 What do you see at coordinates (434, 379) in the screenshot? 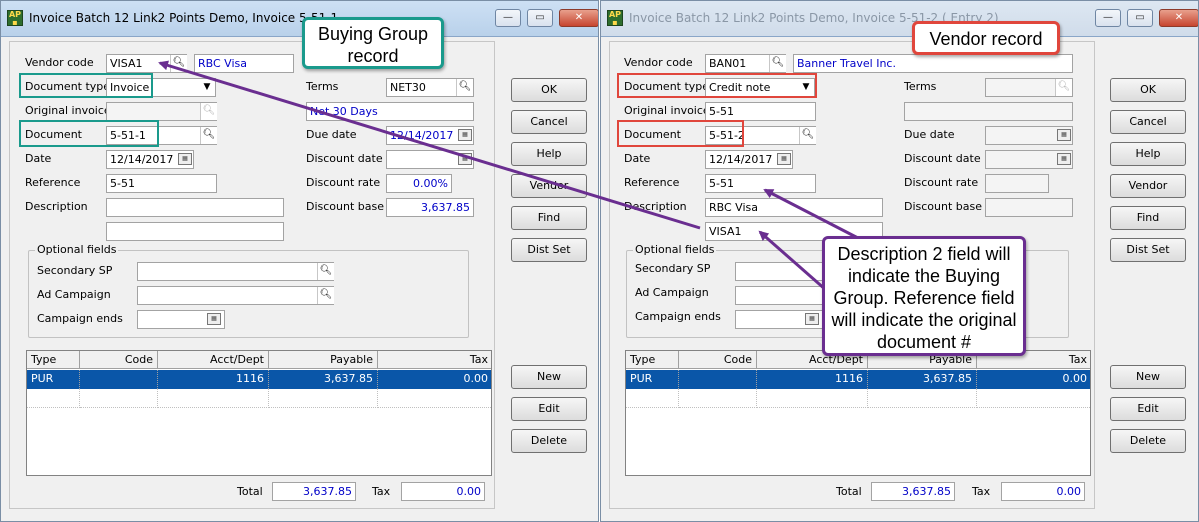
I see `cell-tax: 0.00` at bounding box center [434, 379].